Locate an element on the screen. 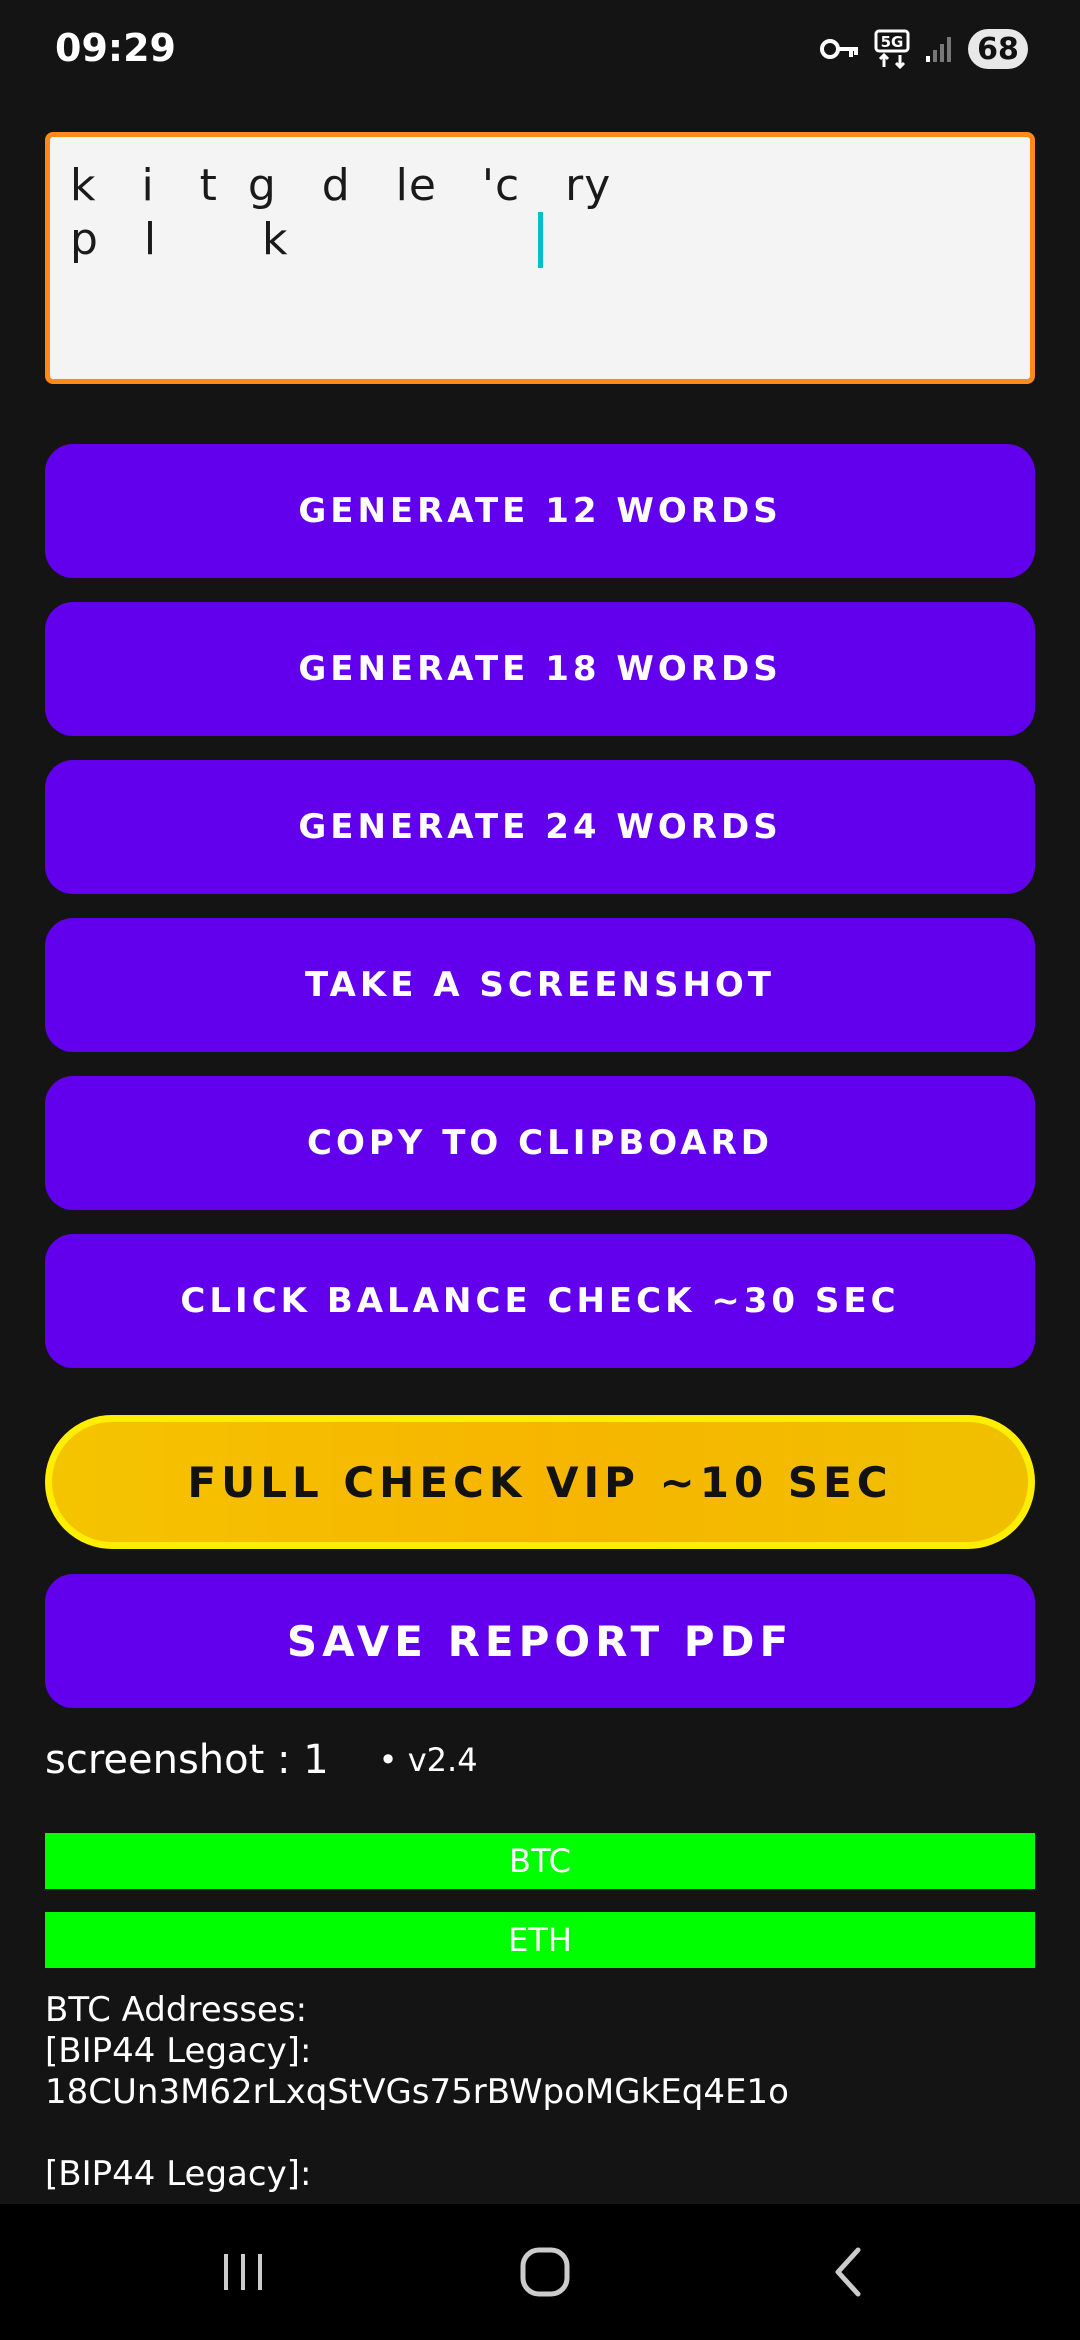 This screenshot has width=1080, height=2340. app-version: • v2.4 is located at coordinates (428, 1760).